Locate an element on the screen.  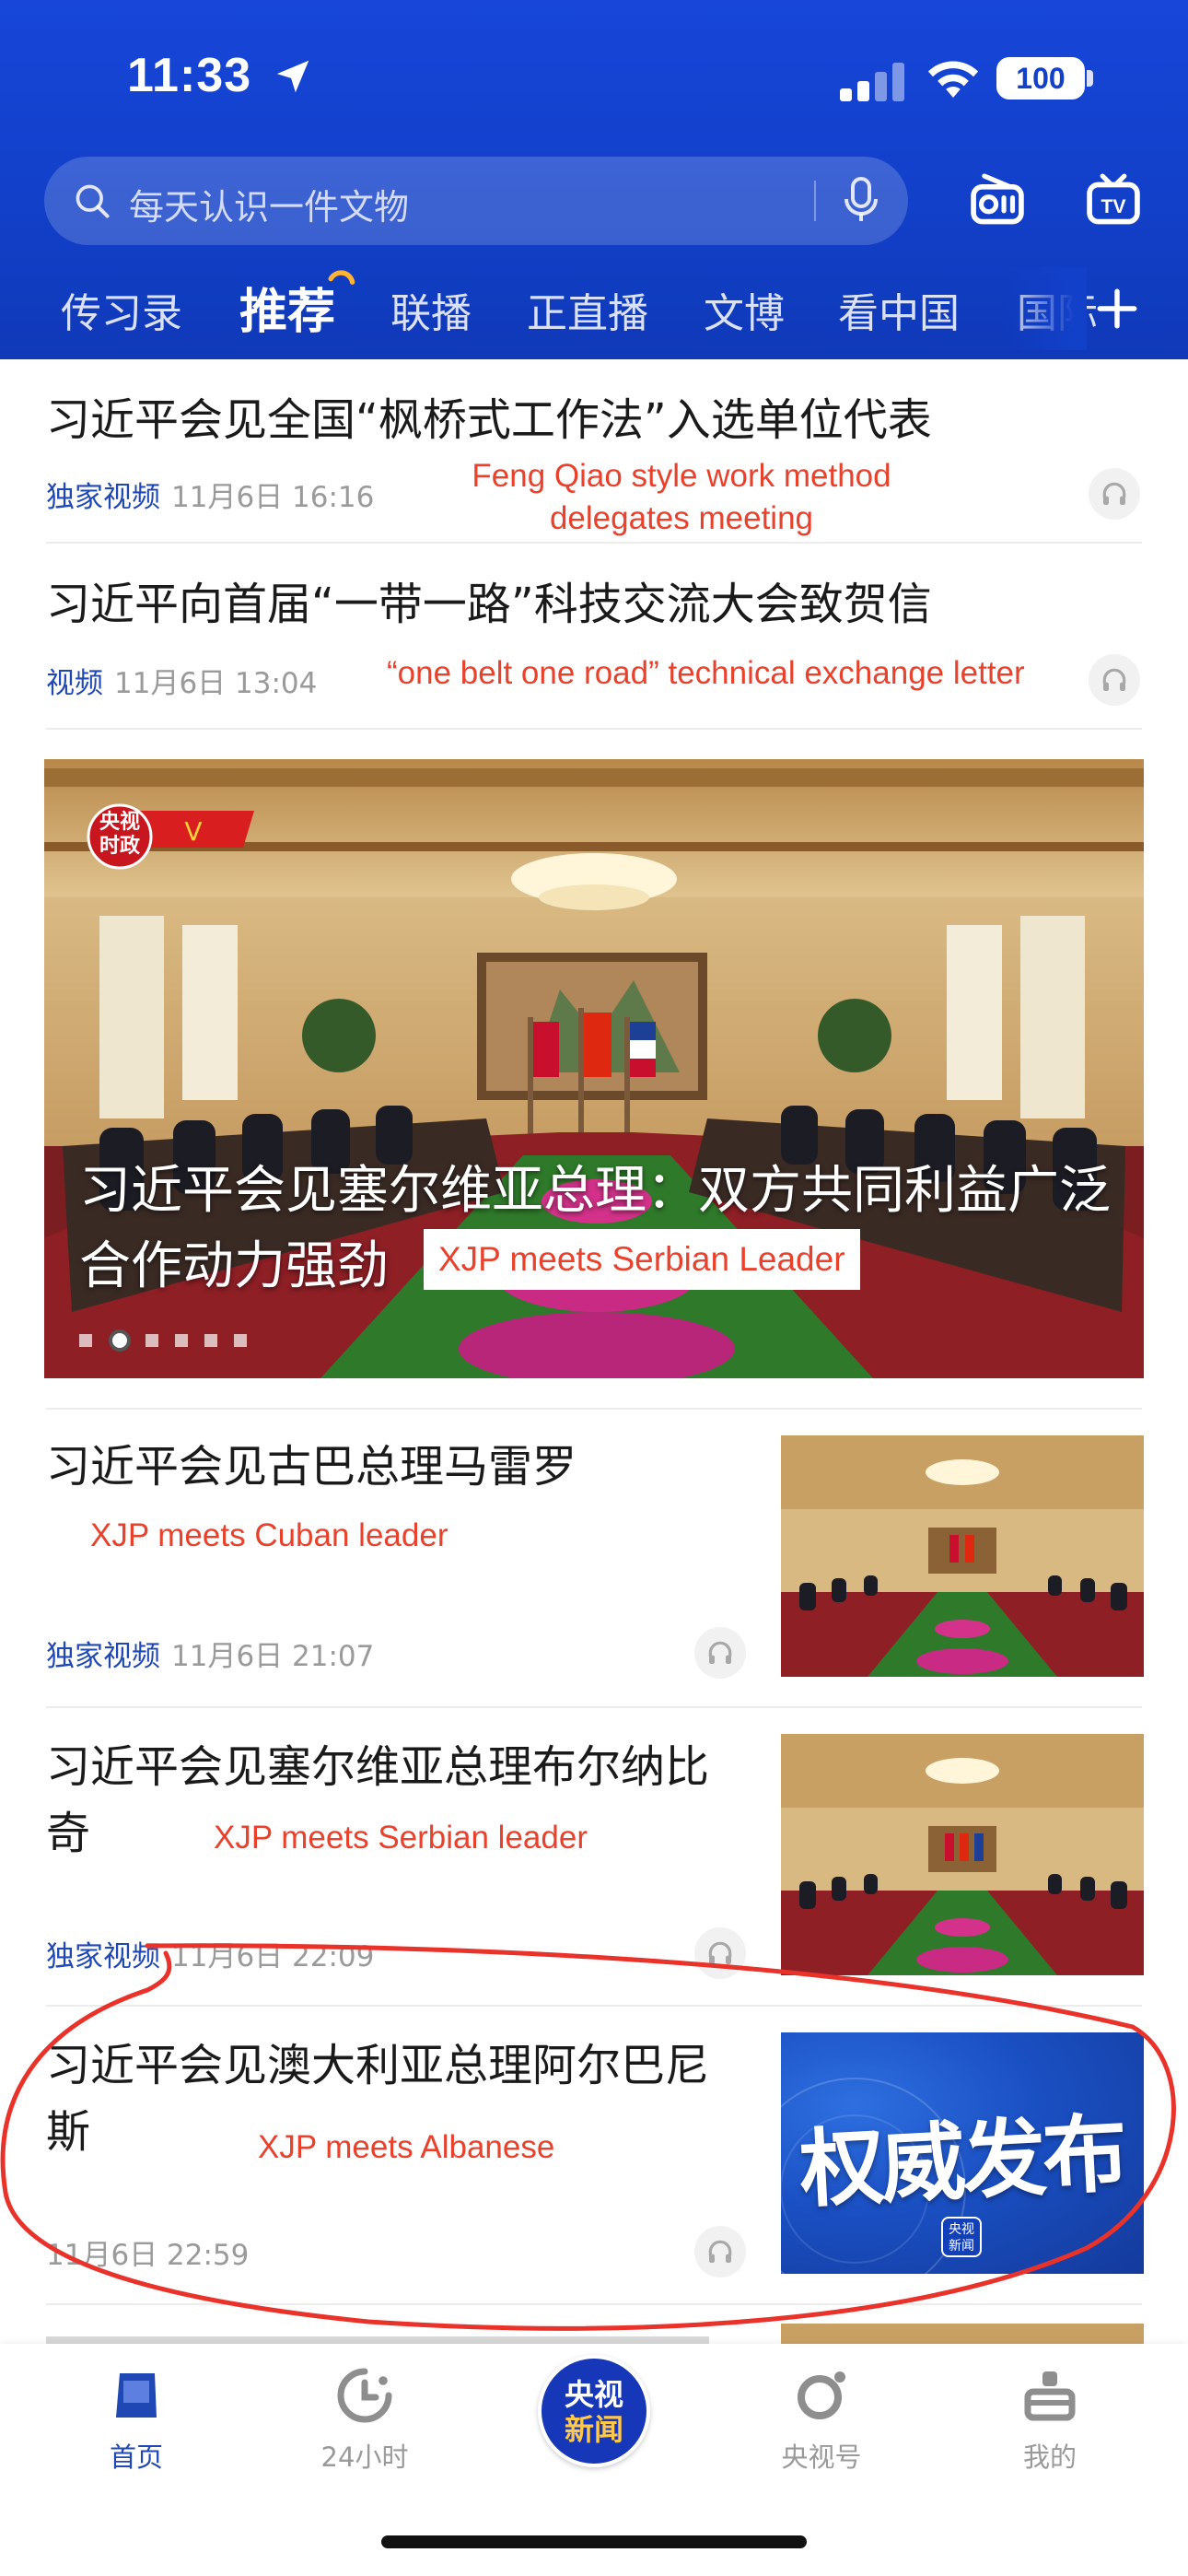
refresh-arc-icon is located at coordinates (341, 277).